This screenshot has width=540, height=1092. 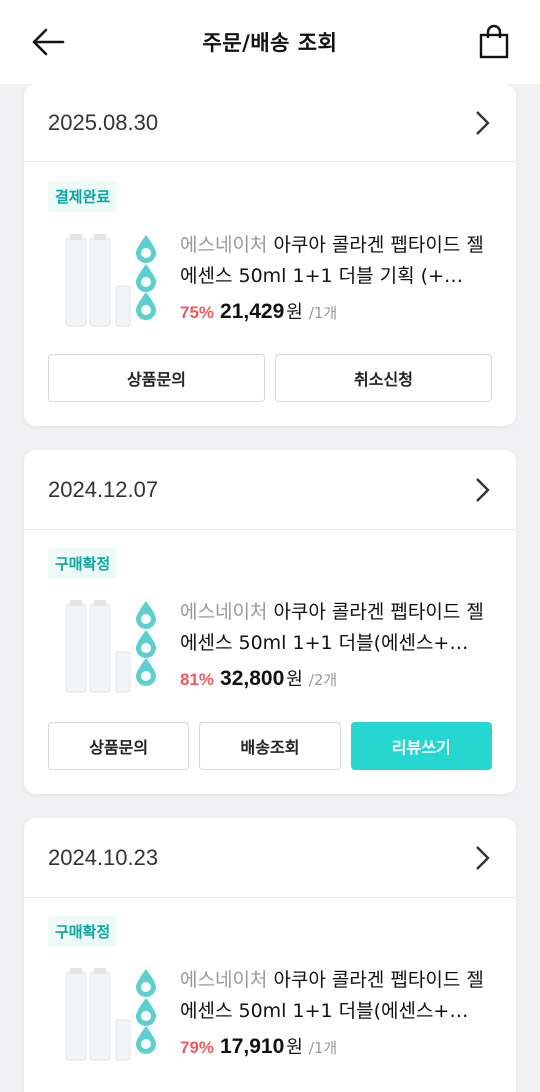 I want to click on price-row: 79% 17,910 원 /1개, so click(x=338, y=1046).